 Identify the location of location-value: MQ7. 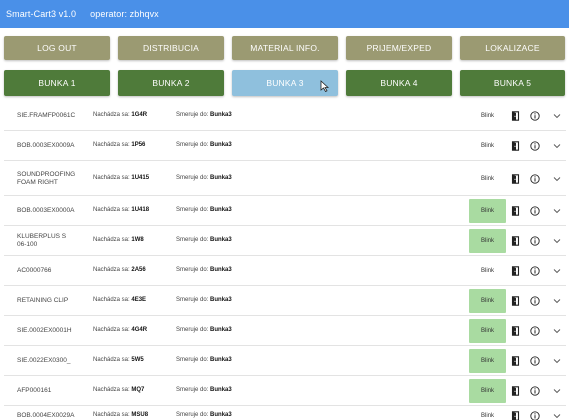
(138, 390).